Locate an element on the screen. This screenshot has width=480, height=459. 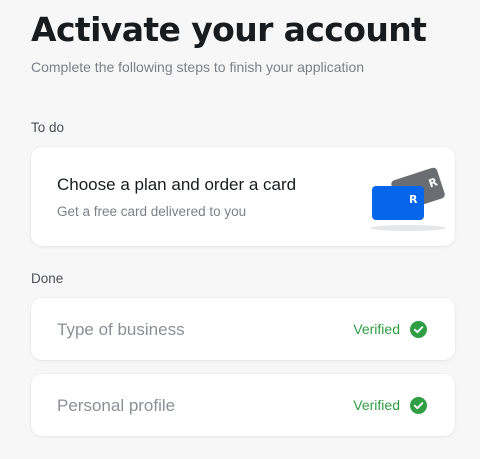
payment-cards-icon: R R is located at coordinates (408, 199).